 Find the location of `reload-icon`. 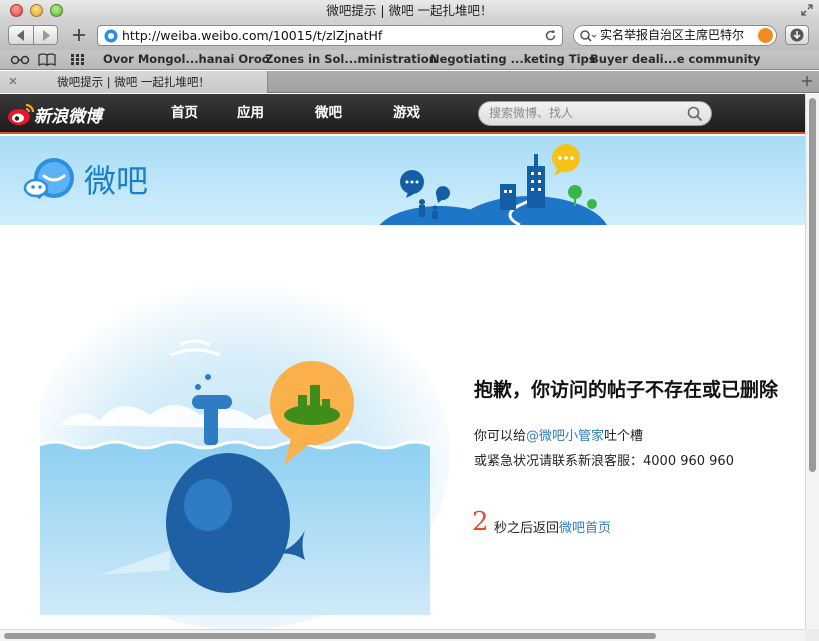

reload-icon is located at coordinates (550, 35).